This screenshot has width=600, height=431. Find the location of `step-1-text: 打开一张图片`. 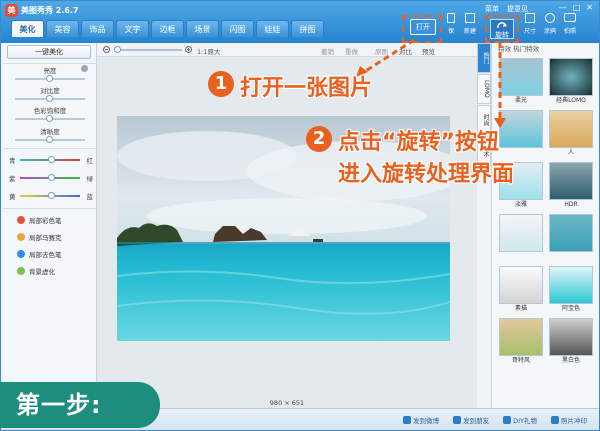

step-1-text: 打开一张图片 is located at coordinates (306, 88).